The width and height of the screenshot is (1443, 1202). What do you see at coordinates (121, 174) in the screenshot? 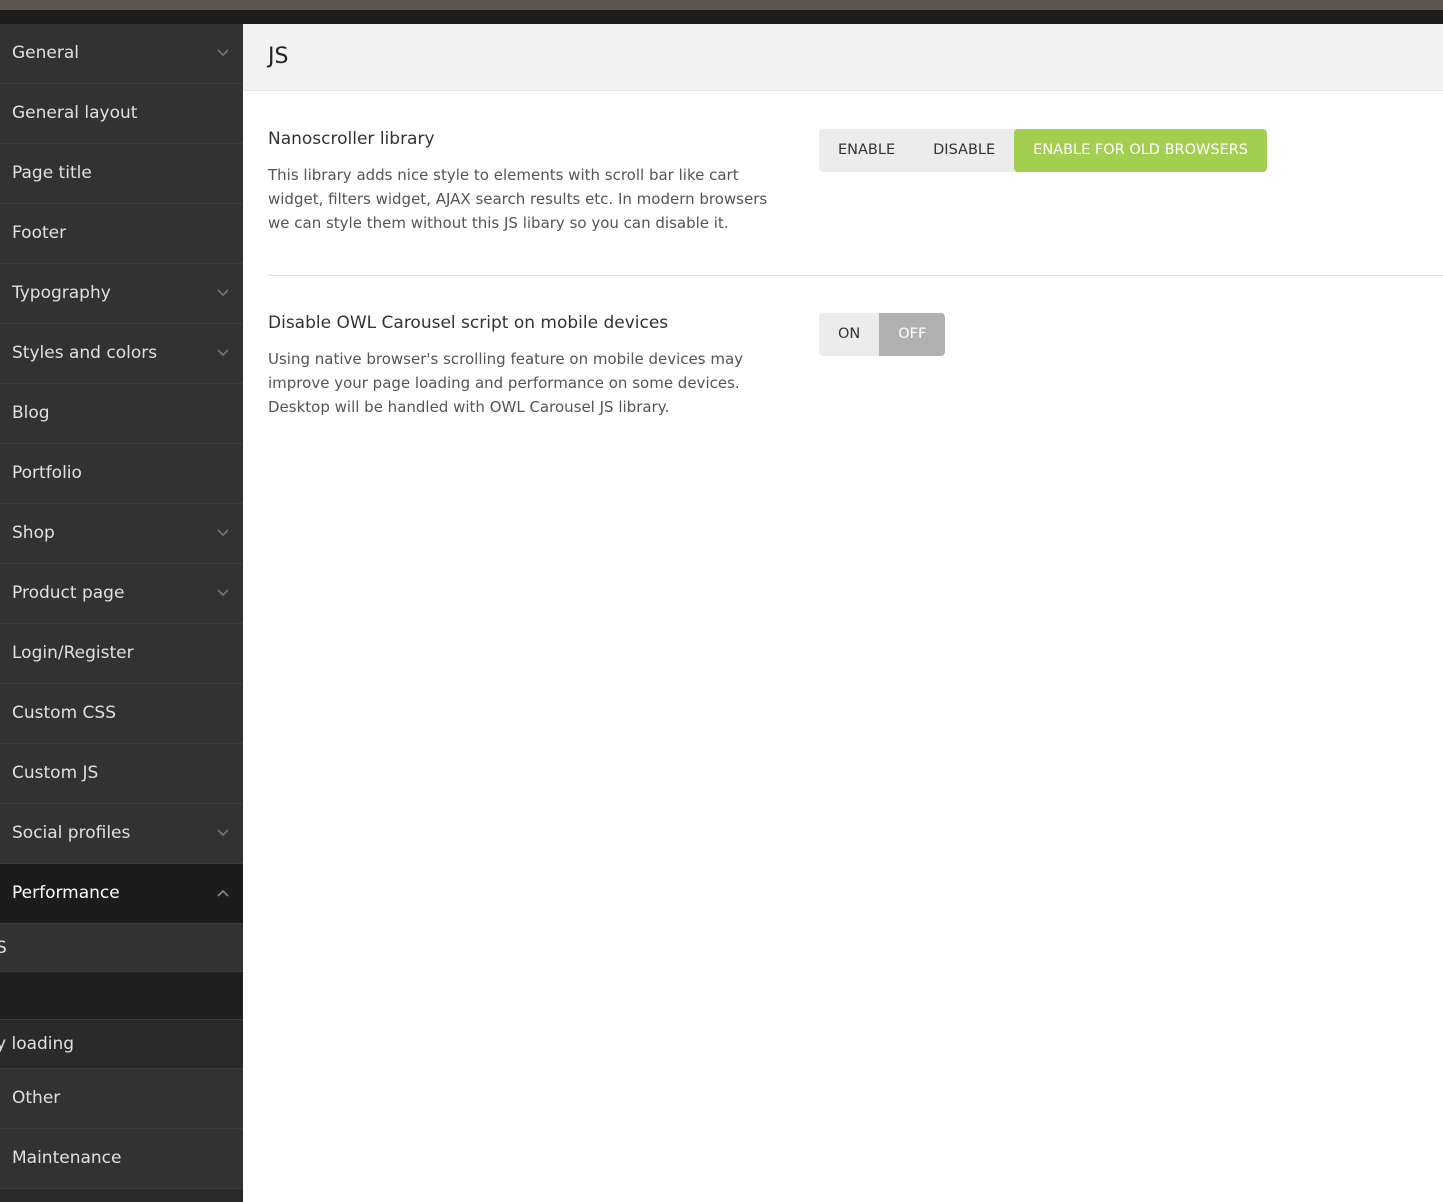
I see `sidebar-item-page-title: Page title` at bounding box center [121, 174].